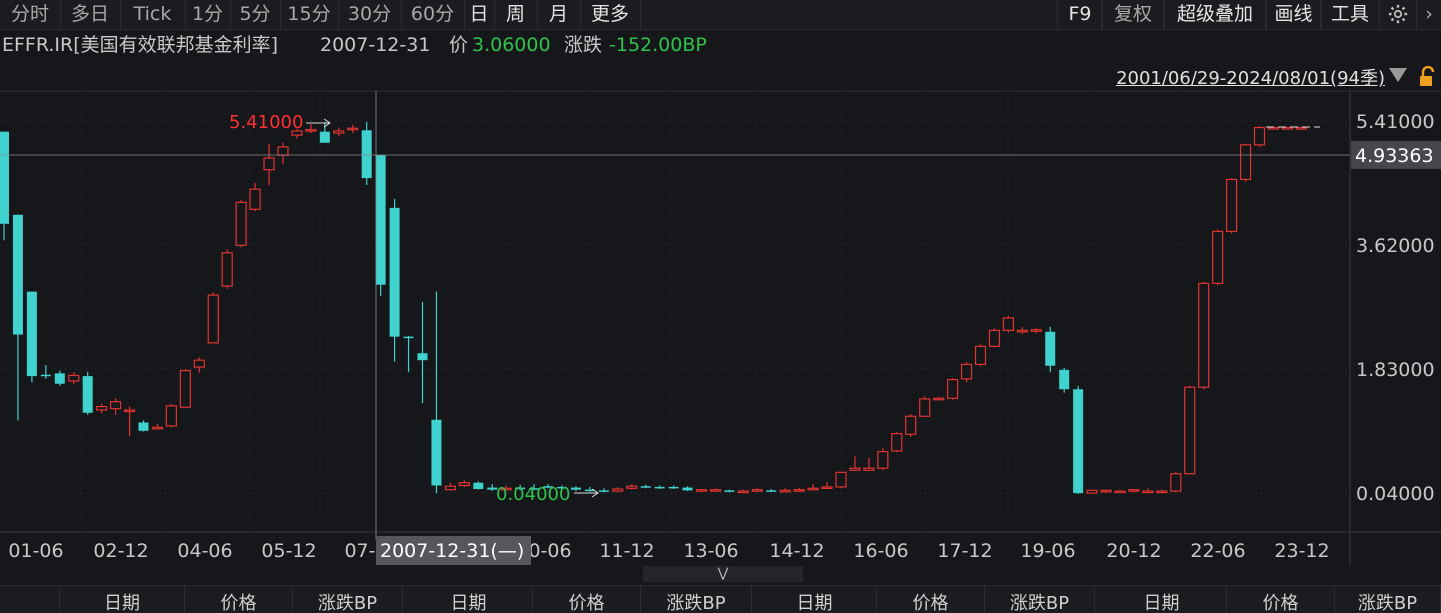  I want to click on x-tick-label: 02-12, so click(120, 551).